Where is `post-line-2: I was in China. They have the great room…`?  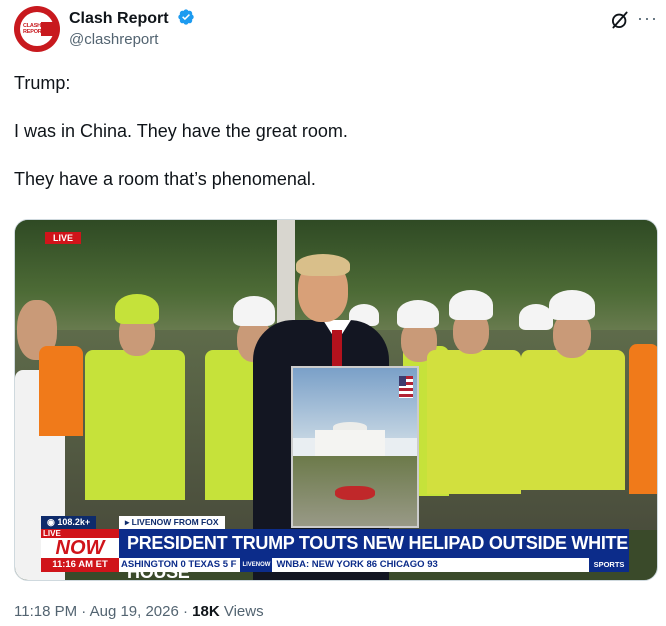 post-line-2: I was in China. They have the great room… is located at coordinates (181, 131).